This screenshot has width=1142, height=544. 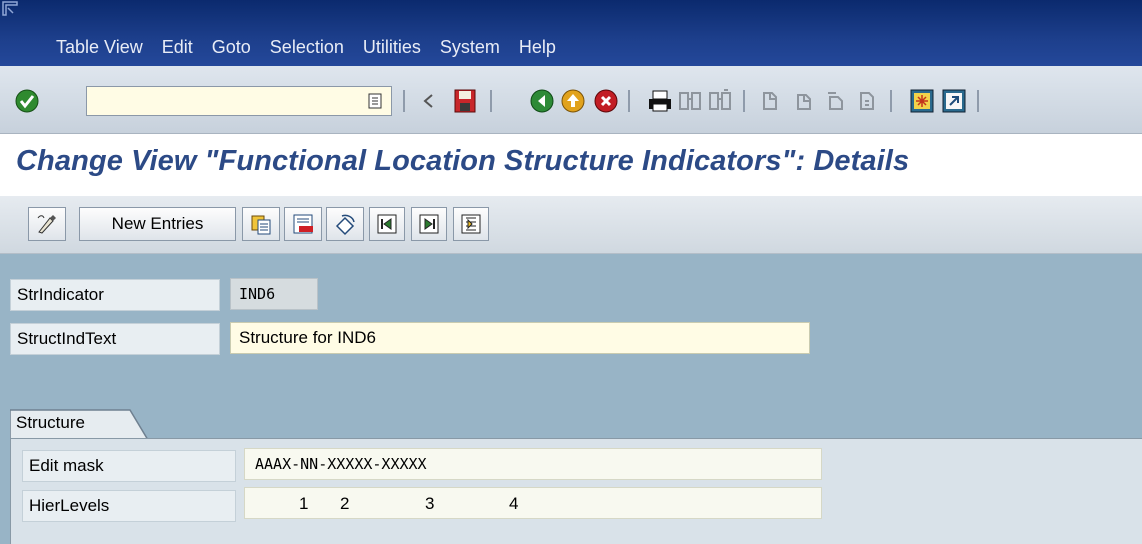 What do you see at coordinates (542, 101) in the screenshot?
I see `back-icon` at bounding box center [542, 101].